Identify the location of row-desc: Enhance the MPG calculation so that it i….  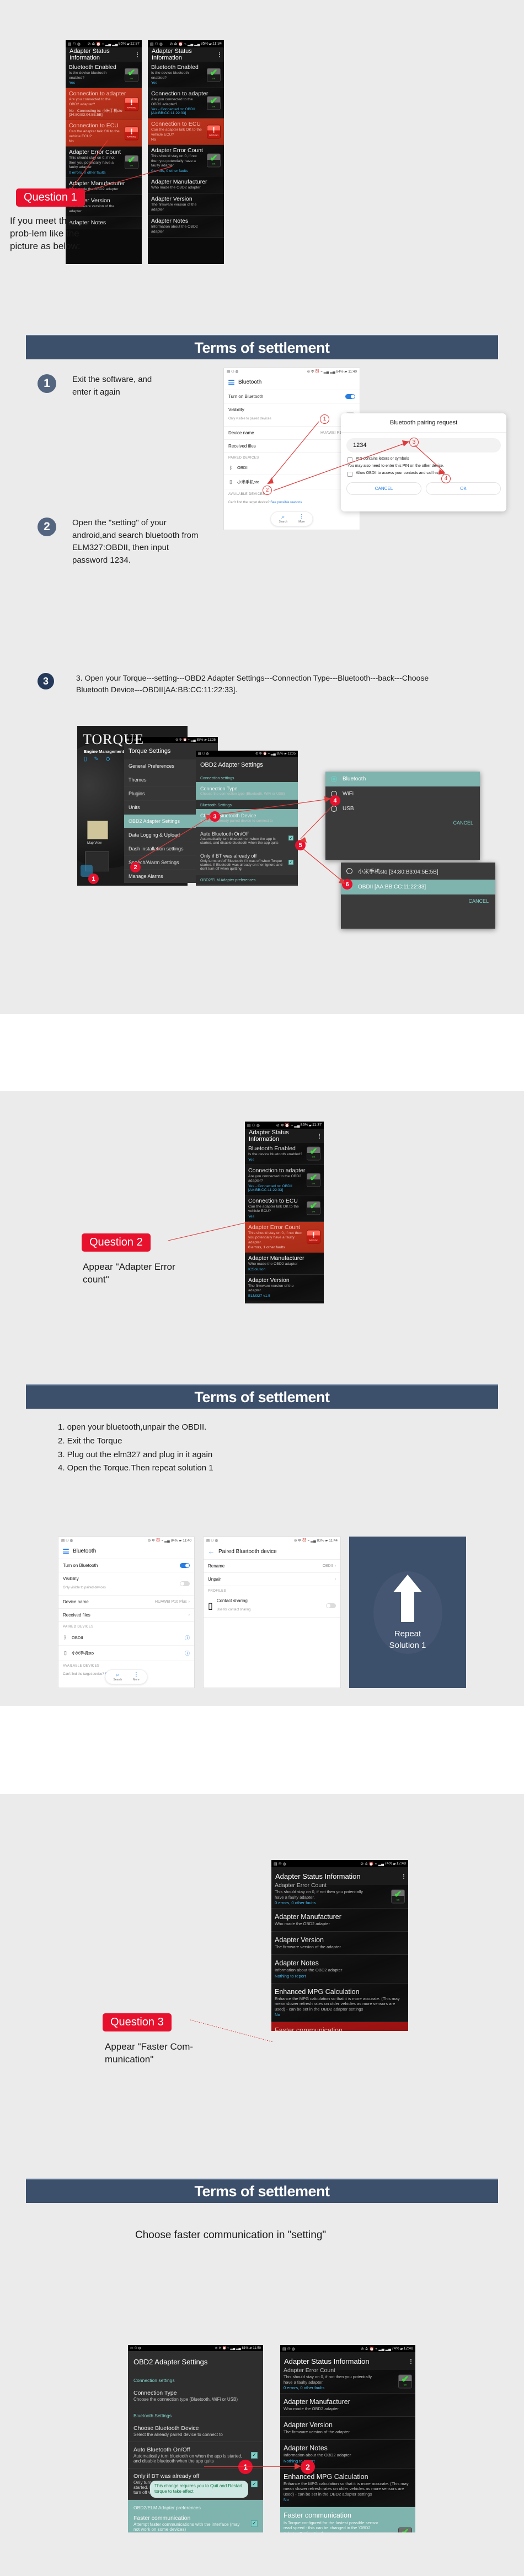
(346, 2489).